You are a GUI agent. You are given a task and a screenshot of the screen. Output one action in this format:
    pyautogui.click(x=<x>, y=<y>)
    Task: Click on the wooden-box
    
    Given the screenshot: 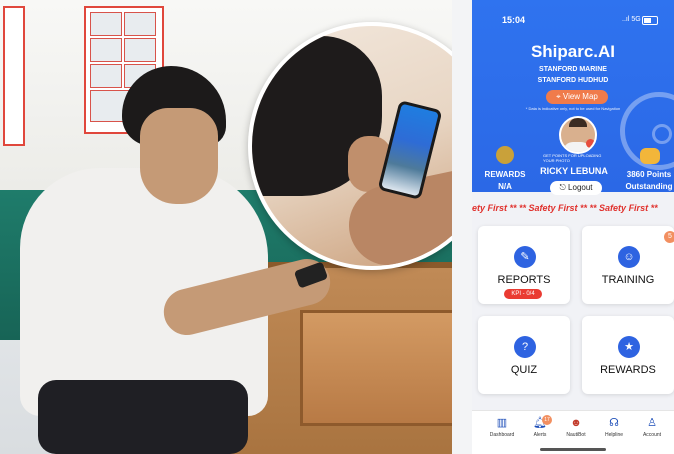 What is the action you would take?
    pyautogui.click(x=376, y=368)
    